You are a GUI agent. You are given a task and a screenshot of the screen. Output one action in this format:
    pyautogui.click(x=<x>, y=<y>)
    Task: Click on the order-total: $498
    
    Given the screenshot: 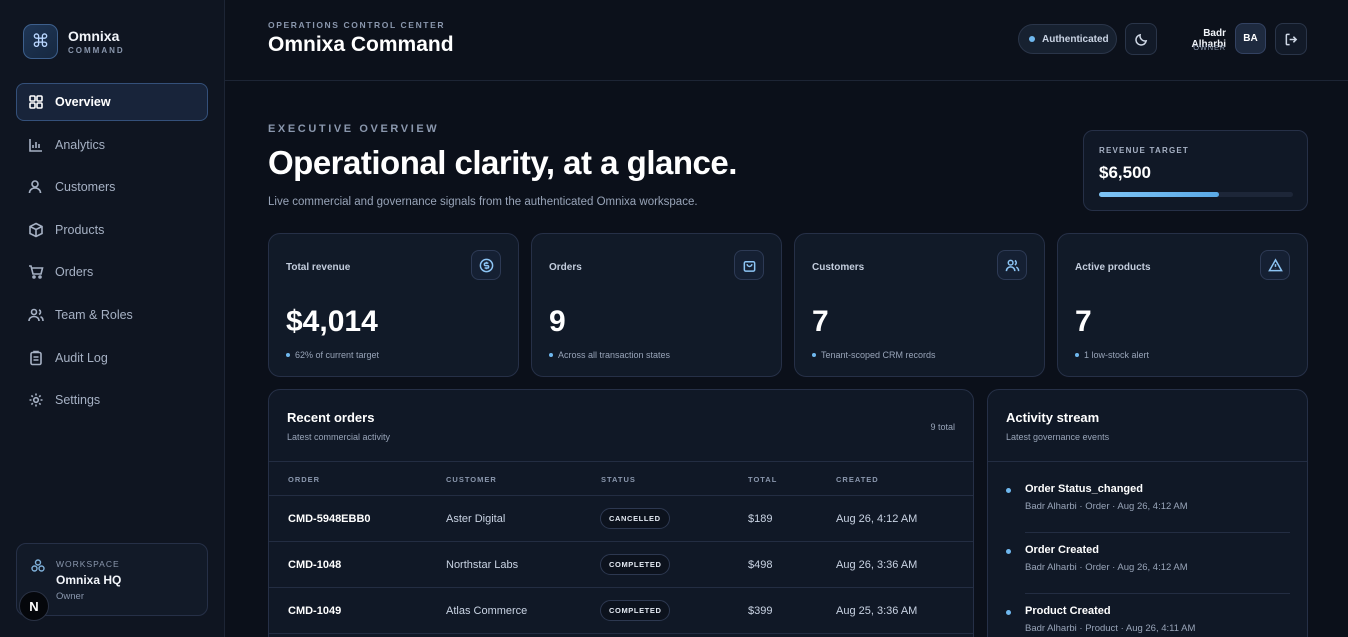 What is the action you would take?
    pyautogui.click(x=760, y=565)
    